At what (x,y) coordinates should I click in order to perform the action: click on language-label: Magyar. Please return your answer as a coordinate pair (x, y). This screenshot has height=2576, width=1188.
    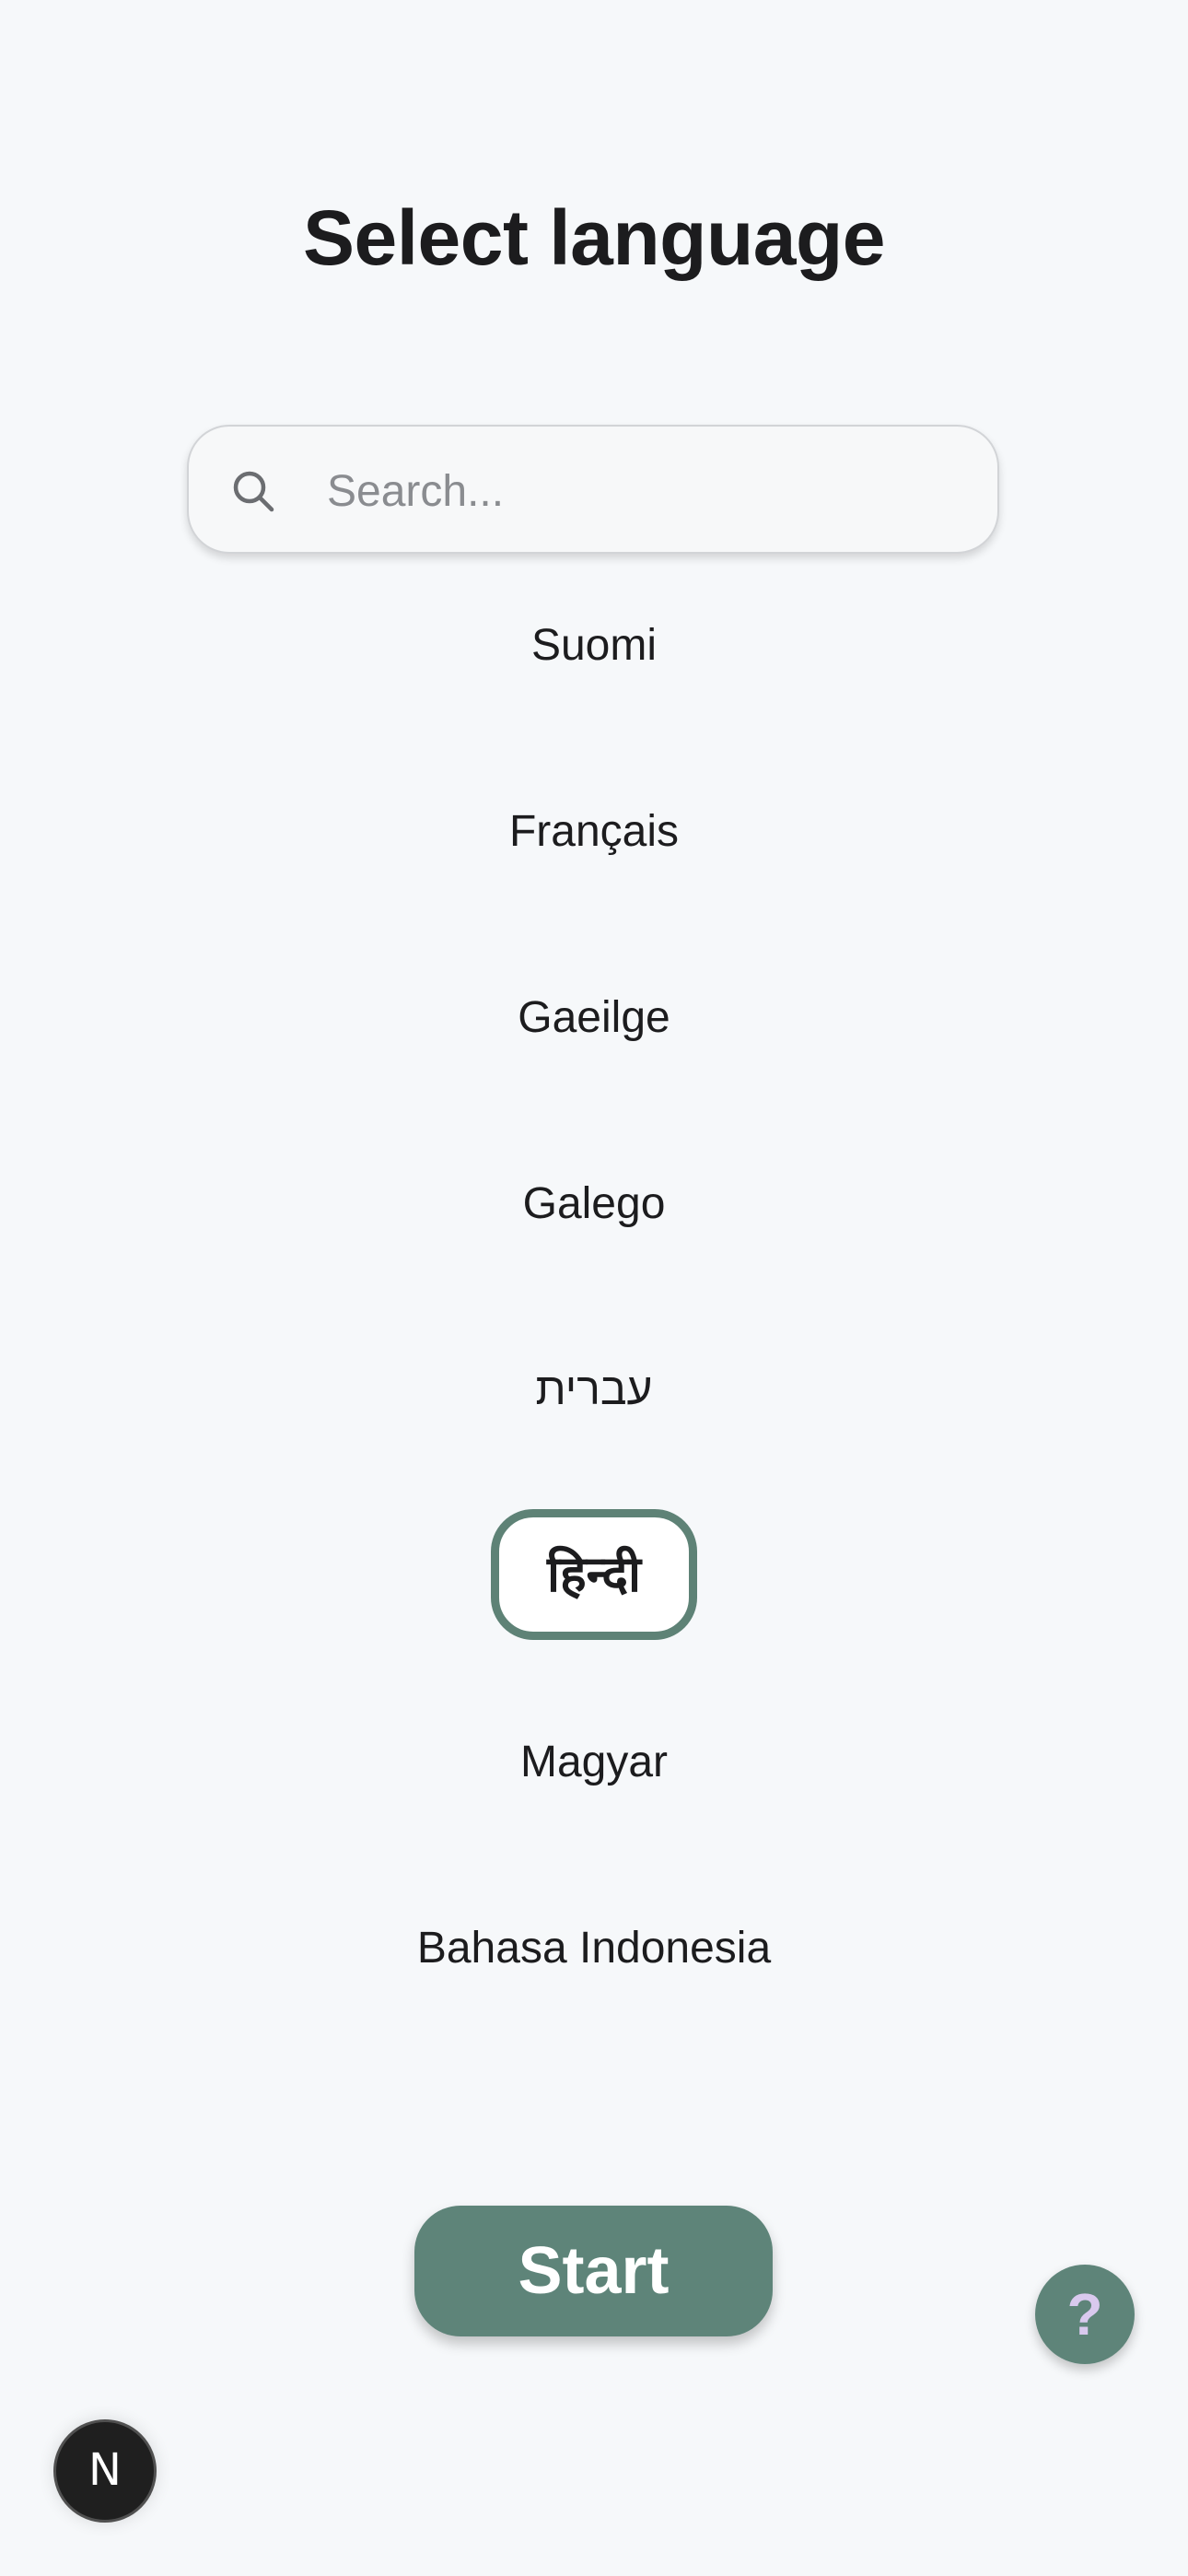
    Looking at the image, I should click on (594, 1762).